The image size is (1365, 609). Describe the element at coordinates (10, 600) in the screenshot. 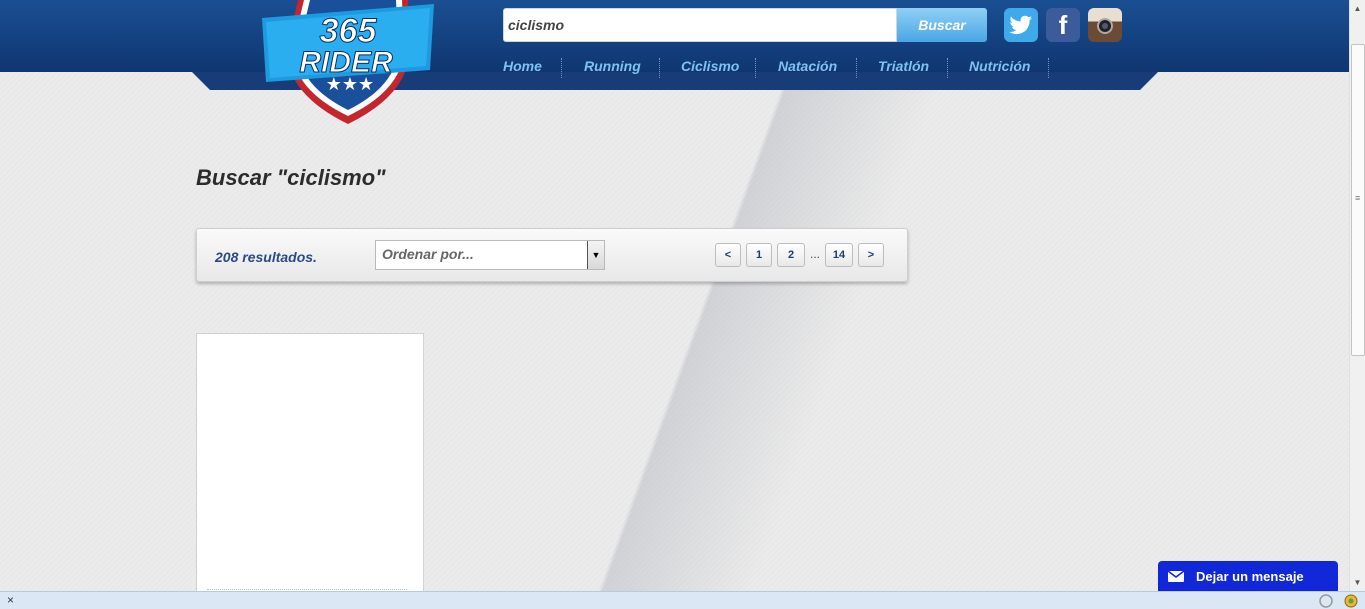

I see `close-icon: ×` at that location.